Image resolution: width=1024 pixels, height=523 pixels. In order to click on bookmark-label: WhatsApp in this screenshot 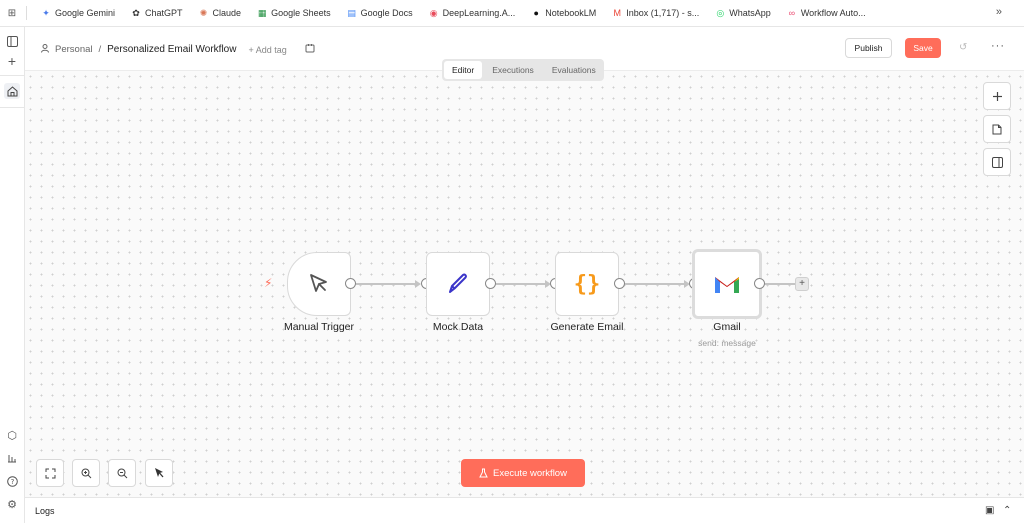, I will do `click(750, 13)`.